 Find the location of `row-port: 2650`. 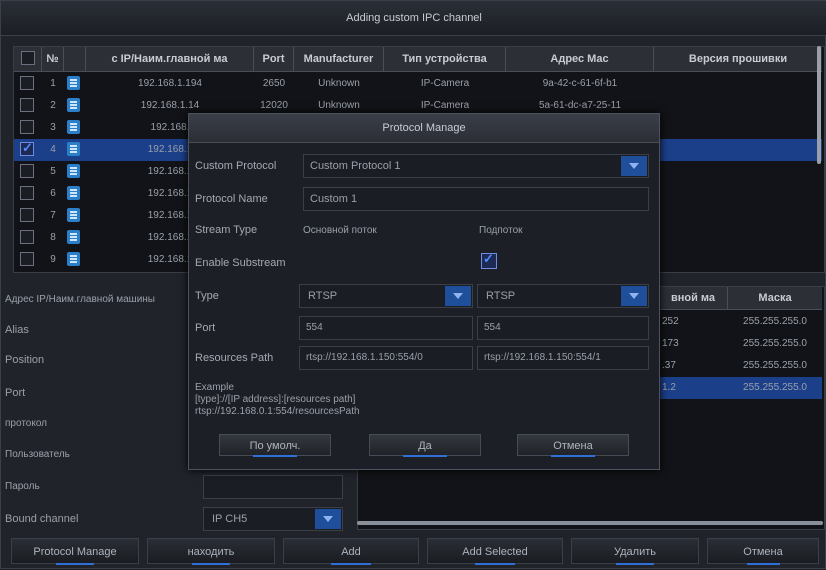

row-port: 2650 is located at coordinates (274, 83).